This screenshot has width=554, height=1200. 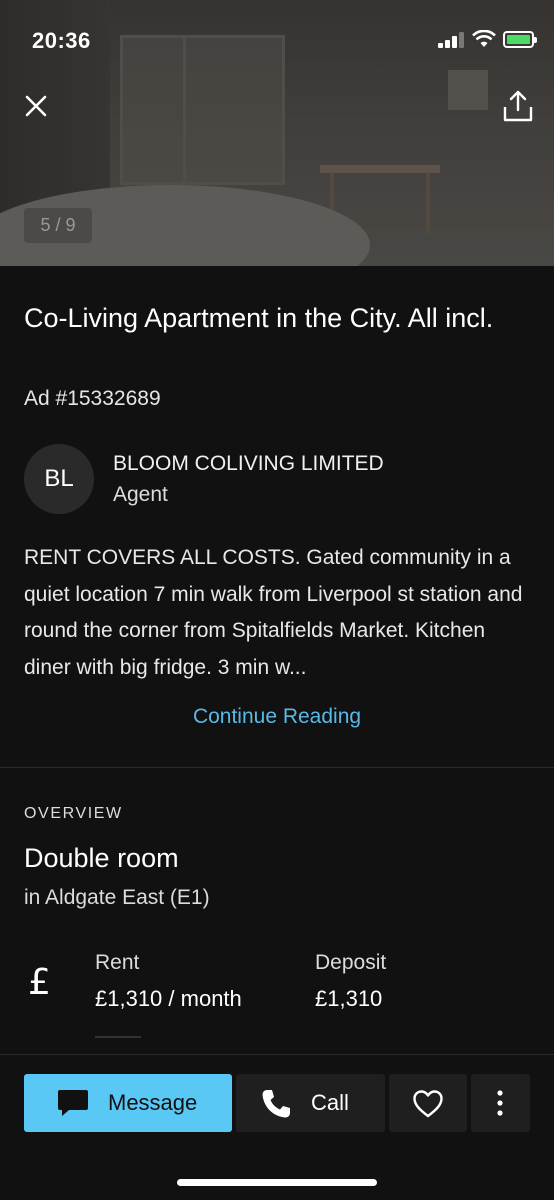 I want to click on agent-name: BLOOM COLIVING LIMITED, so click(x=248, y=464).